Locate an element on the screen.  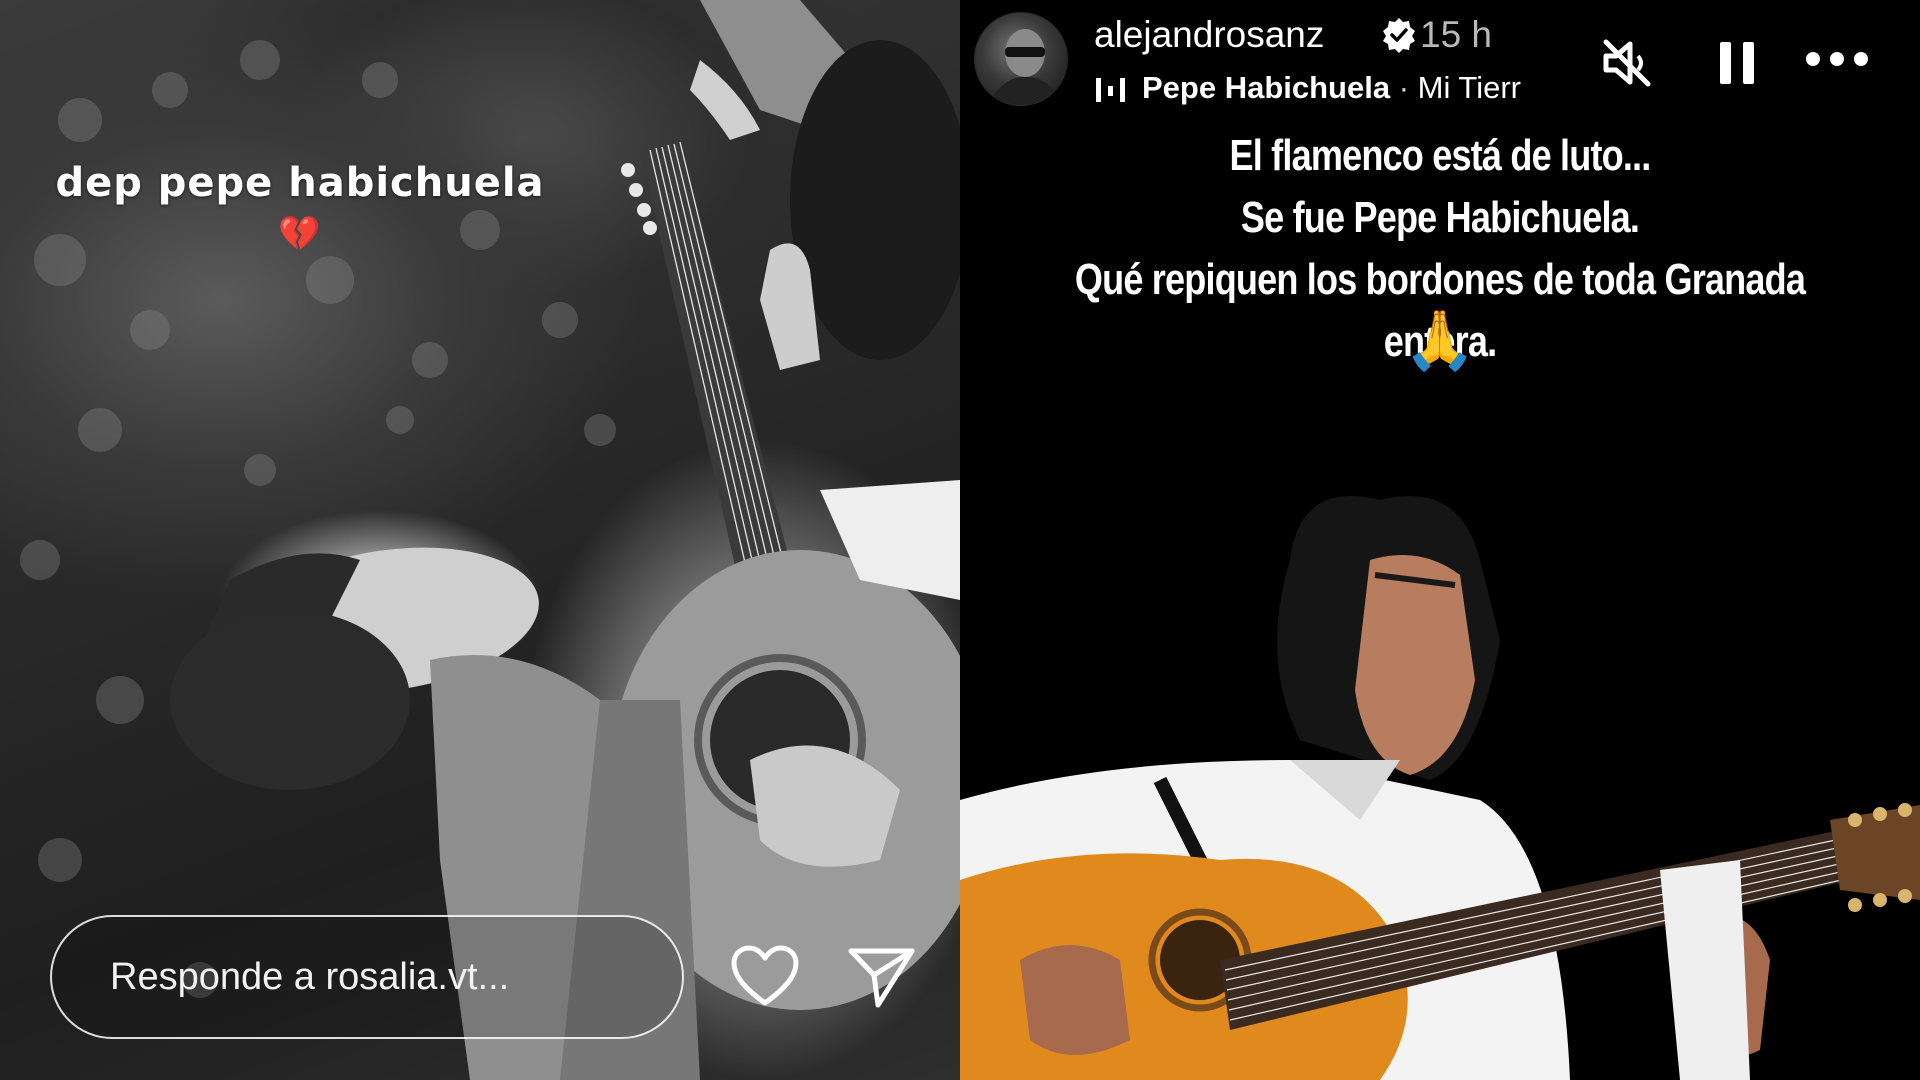
music-bars-icon is located at coordinates (1110, 90).